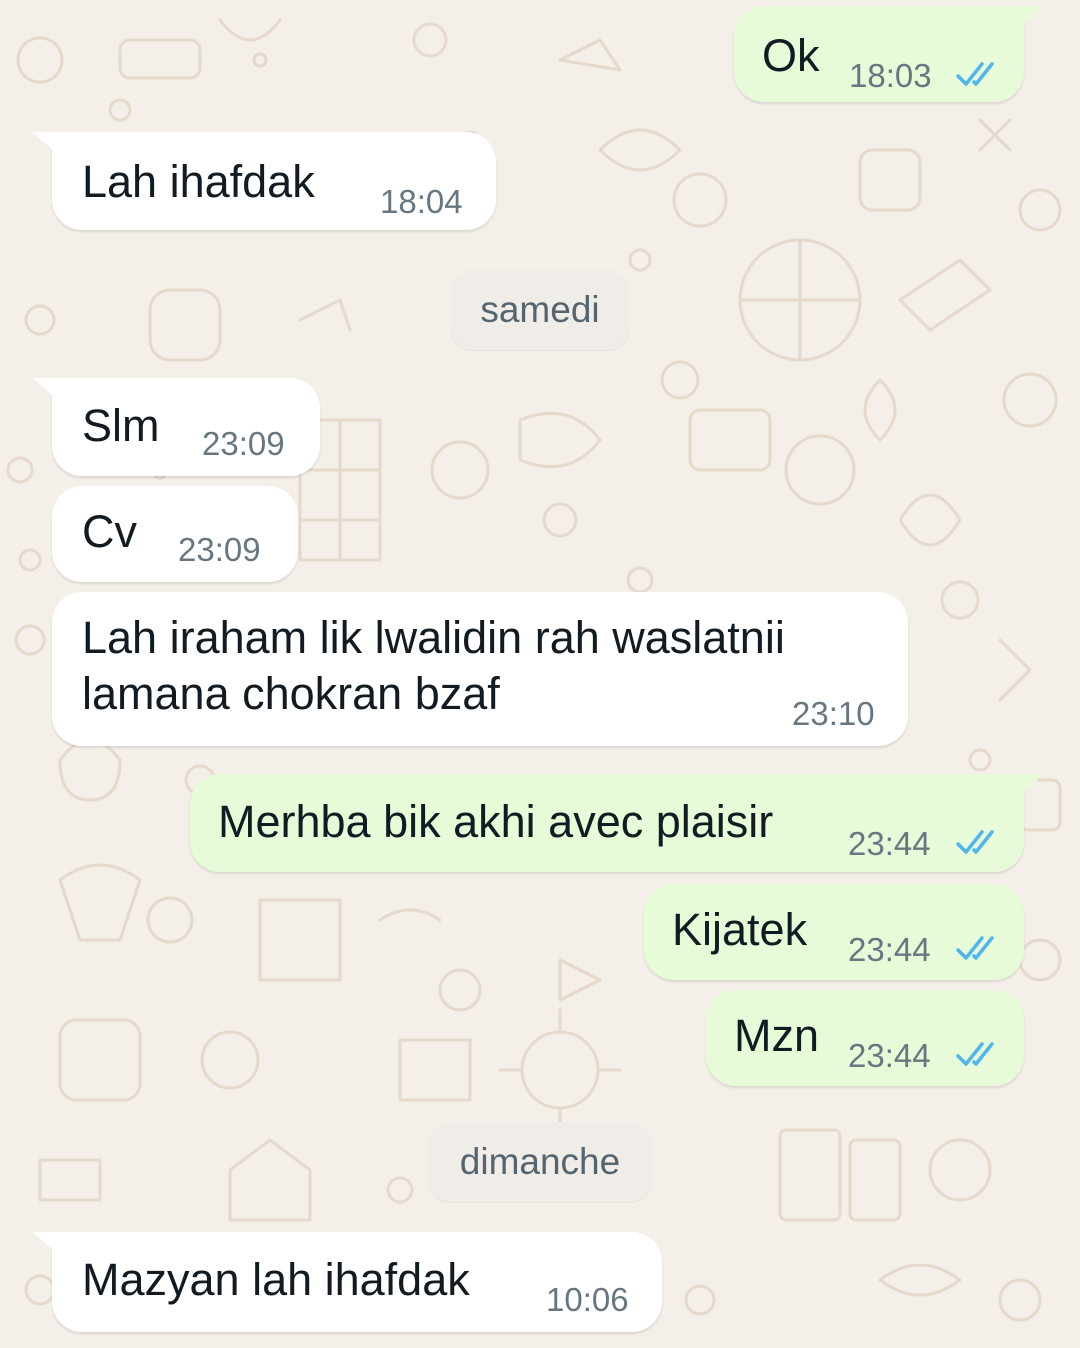 The width and height of the screenshot is (1080, 1348). What do you see at coordinates (540, 310) in the screenshot?
I see `day-separator: samedi` at bounding box center [540, 310].